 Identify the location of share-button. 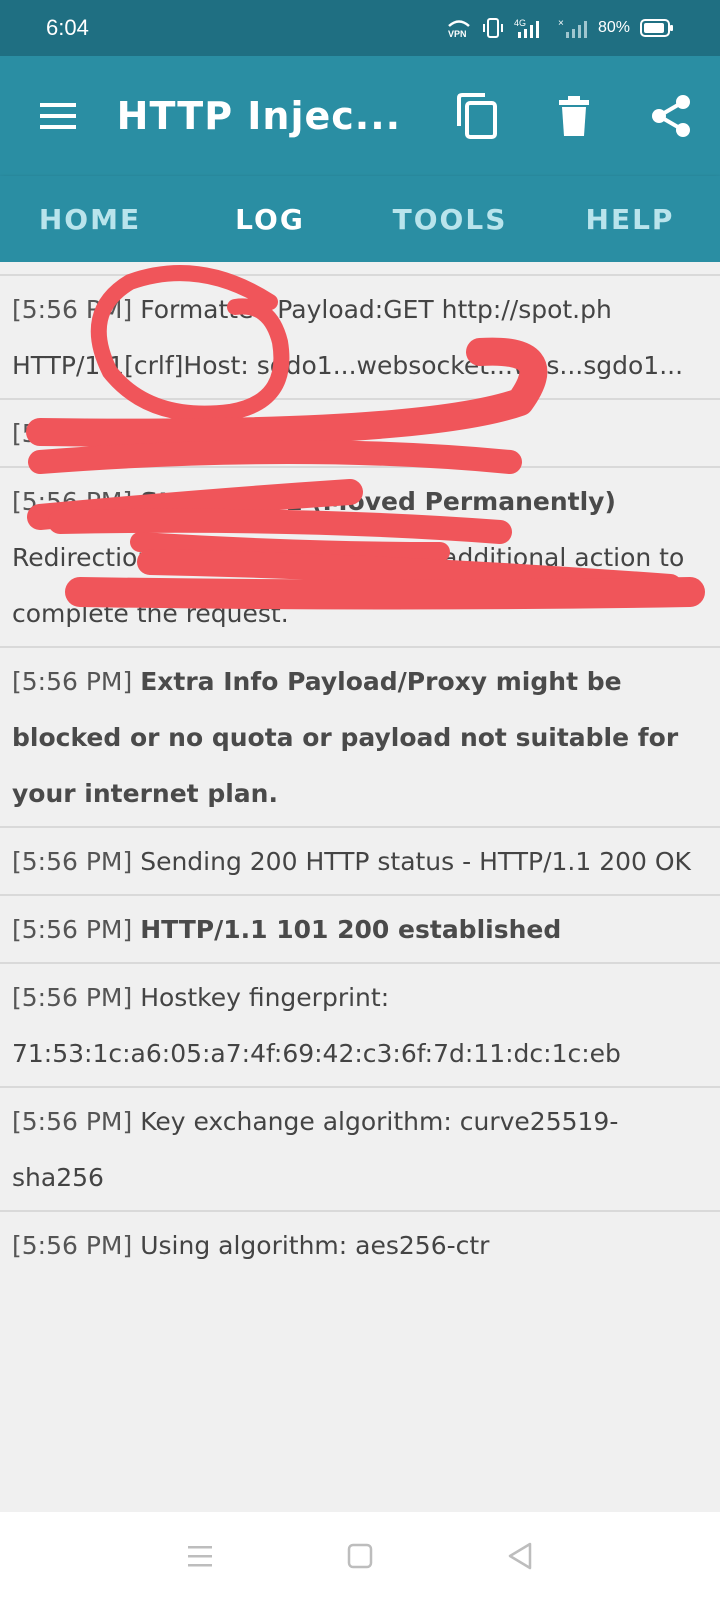
(671, 116).